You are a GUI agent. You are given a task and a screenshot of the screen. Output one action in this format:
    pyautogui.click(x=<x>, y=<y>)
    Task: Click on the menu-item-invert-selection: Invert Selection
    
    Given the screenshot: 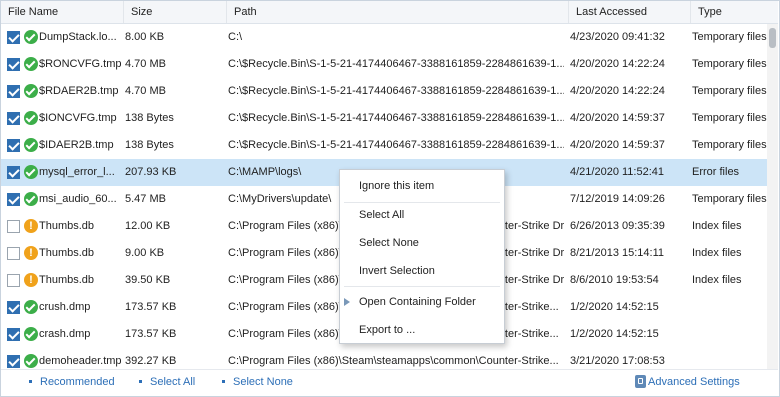 What is the action you would take?
    pyautogui.click(x=422, y=271)
    